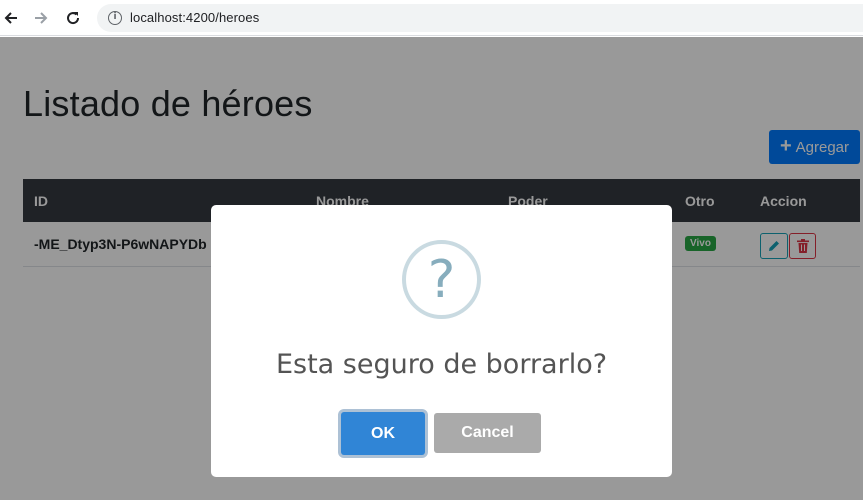 The image size is (863, 500). Describe the element at coordinates (11, 18) in the screenshot. I see `back-arrow-icon` at that location.